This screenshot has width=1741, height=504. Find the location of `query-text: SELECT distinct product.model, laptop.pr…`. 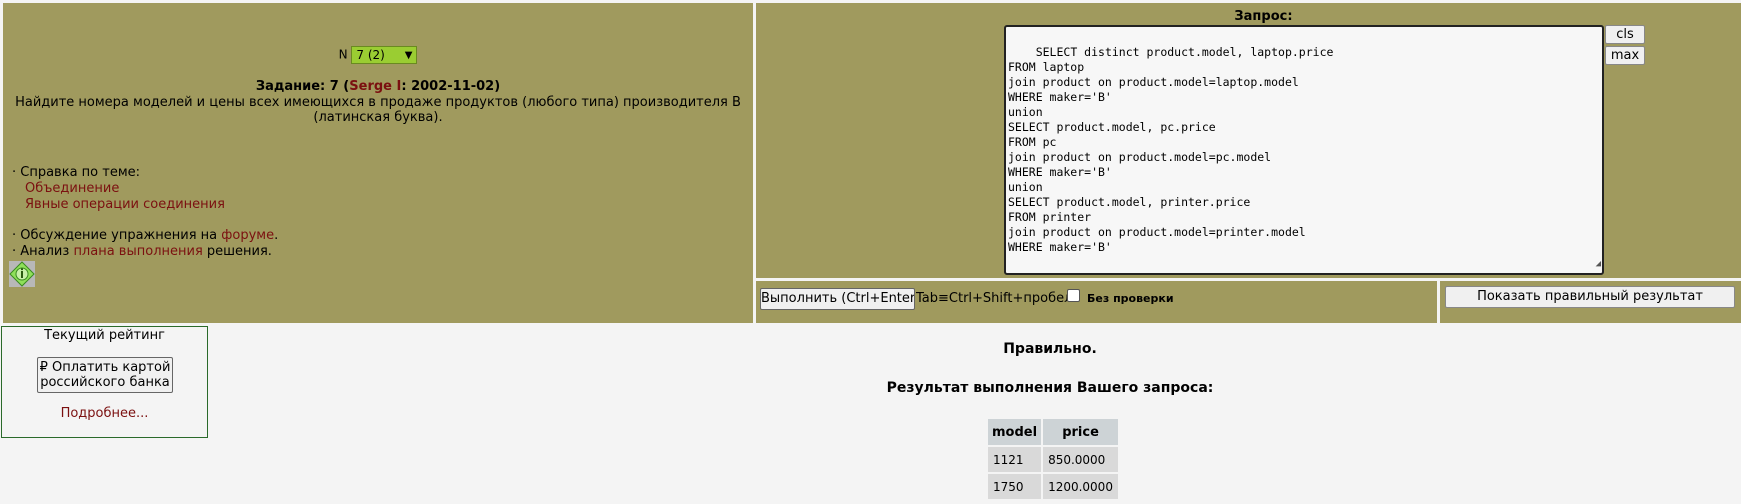

query-text: SELECT distinct product.model, laptop.pr… is located at coordinates (1171, 149).